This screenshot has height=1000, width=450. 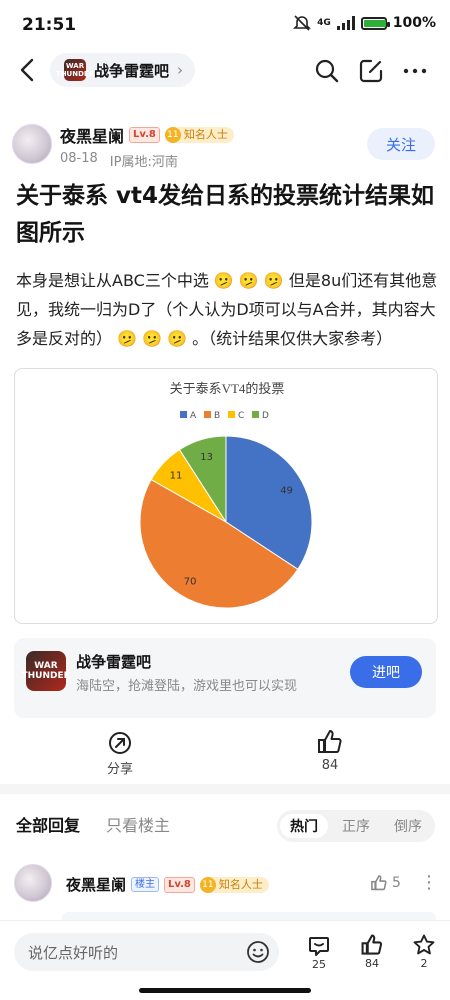 What do you see at coordinates (75, 70) in the screenshot?
I see `forum-logo: WAR THUNDER` at bounding box center [75, 70].